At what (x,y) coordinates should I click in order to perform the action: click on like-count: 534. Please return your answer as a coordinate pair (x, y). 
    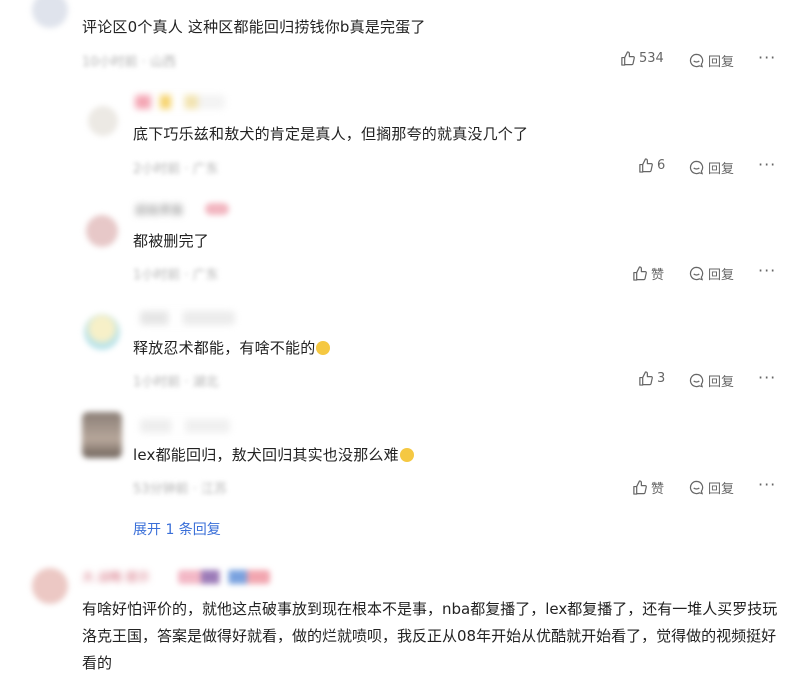
    Looking at the image, I should click on (651, 58).